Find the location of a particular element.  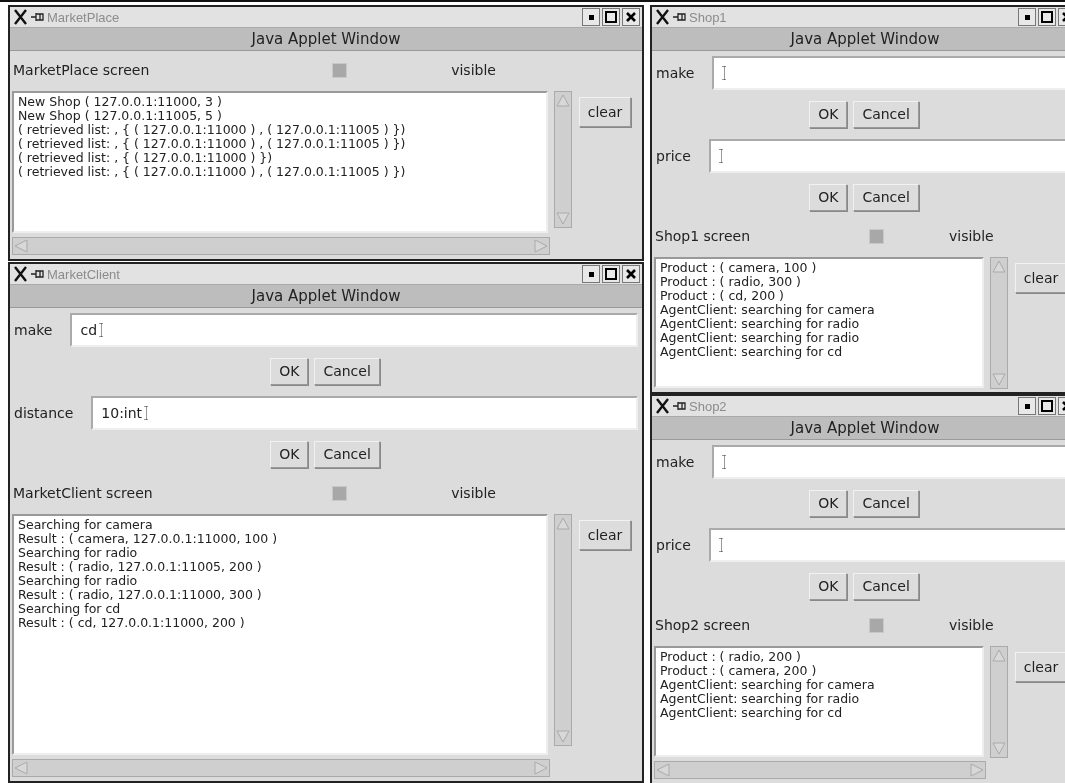

input-field: cd is located at coordinates (354, 330).